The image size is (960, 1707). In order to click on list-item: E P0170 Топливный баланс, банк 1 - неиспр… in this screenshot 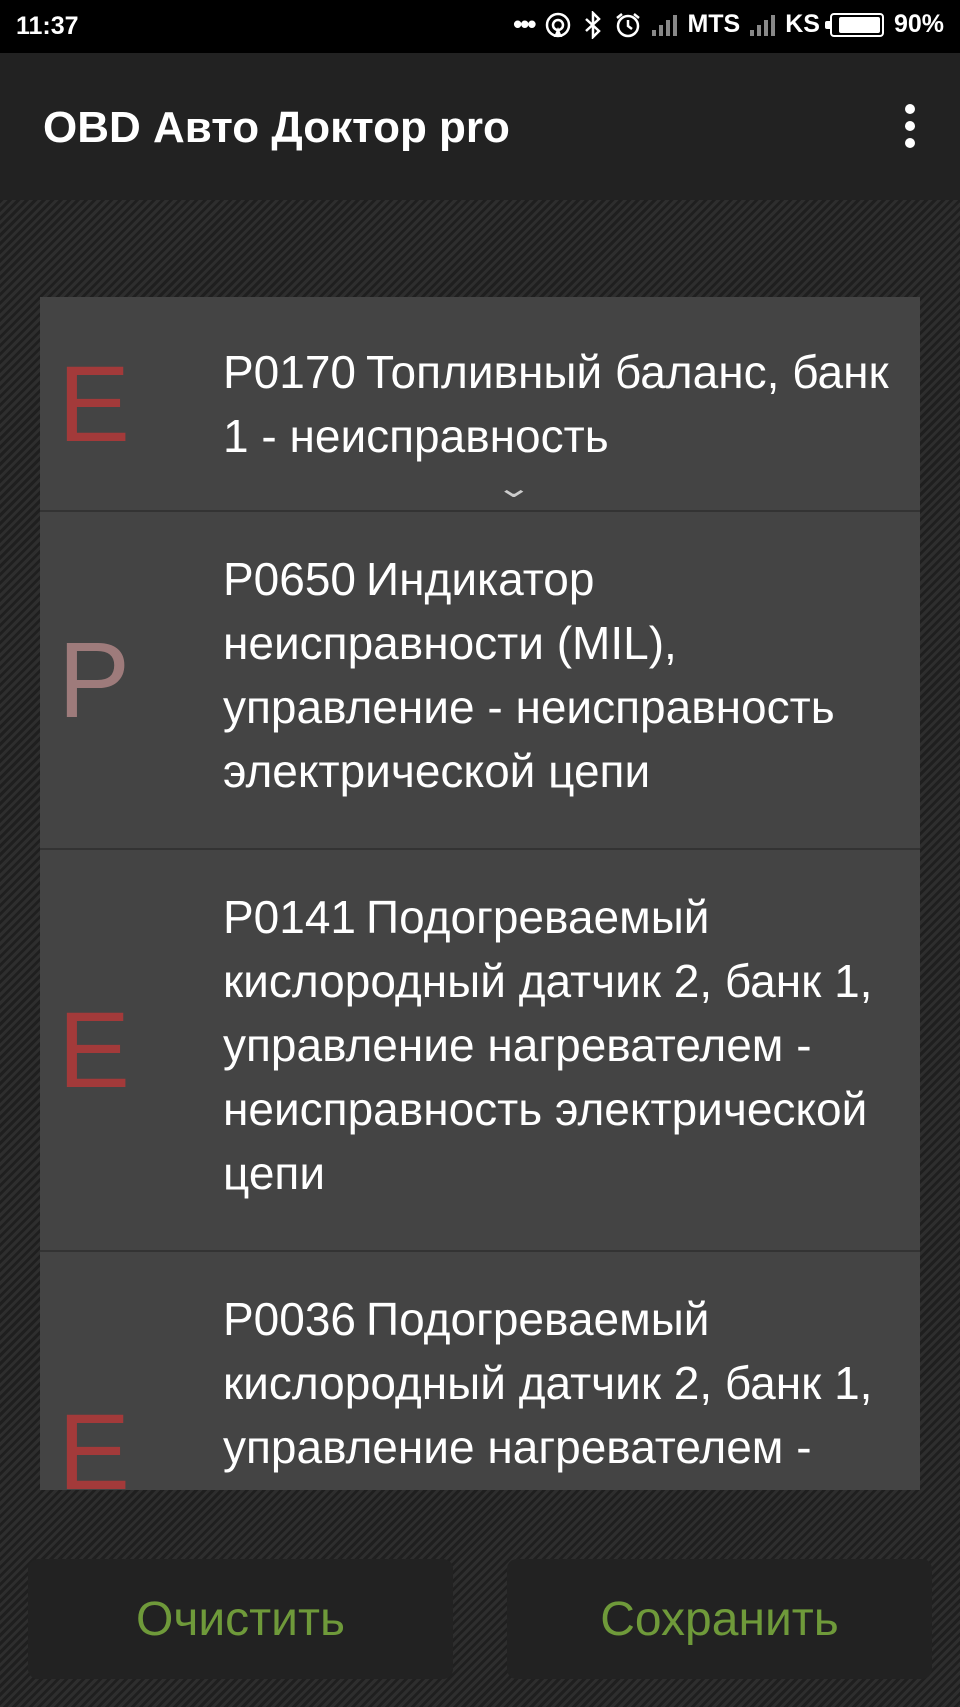, I will do `click(480, 404)`.